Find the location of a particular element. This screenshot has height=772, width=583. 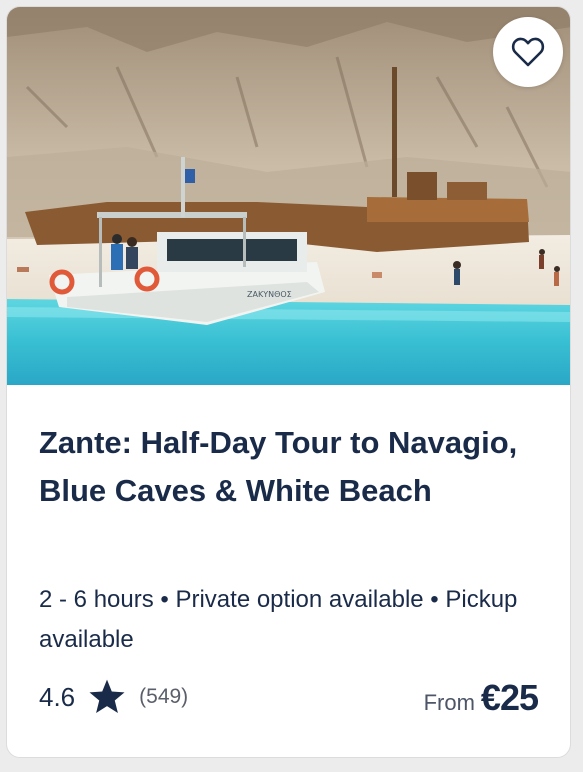

rating: 4.6 (549) is located at coordinates (113, 697).